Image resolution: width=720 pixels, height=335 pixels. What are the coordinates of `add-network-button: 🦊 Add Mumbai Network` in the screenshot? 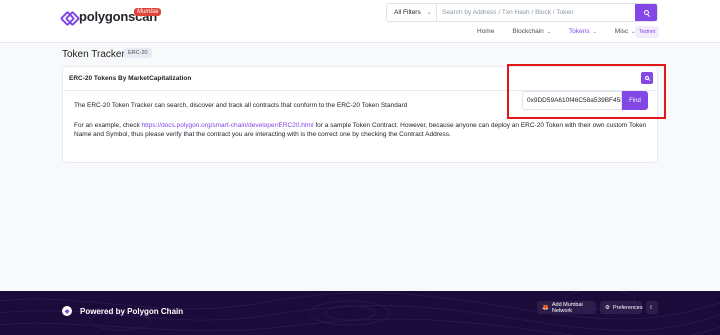 It's located at (566, 307).